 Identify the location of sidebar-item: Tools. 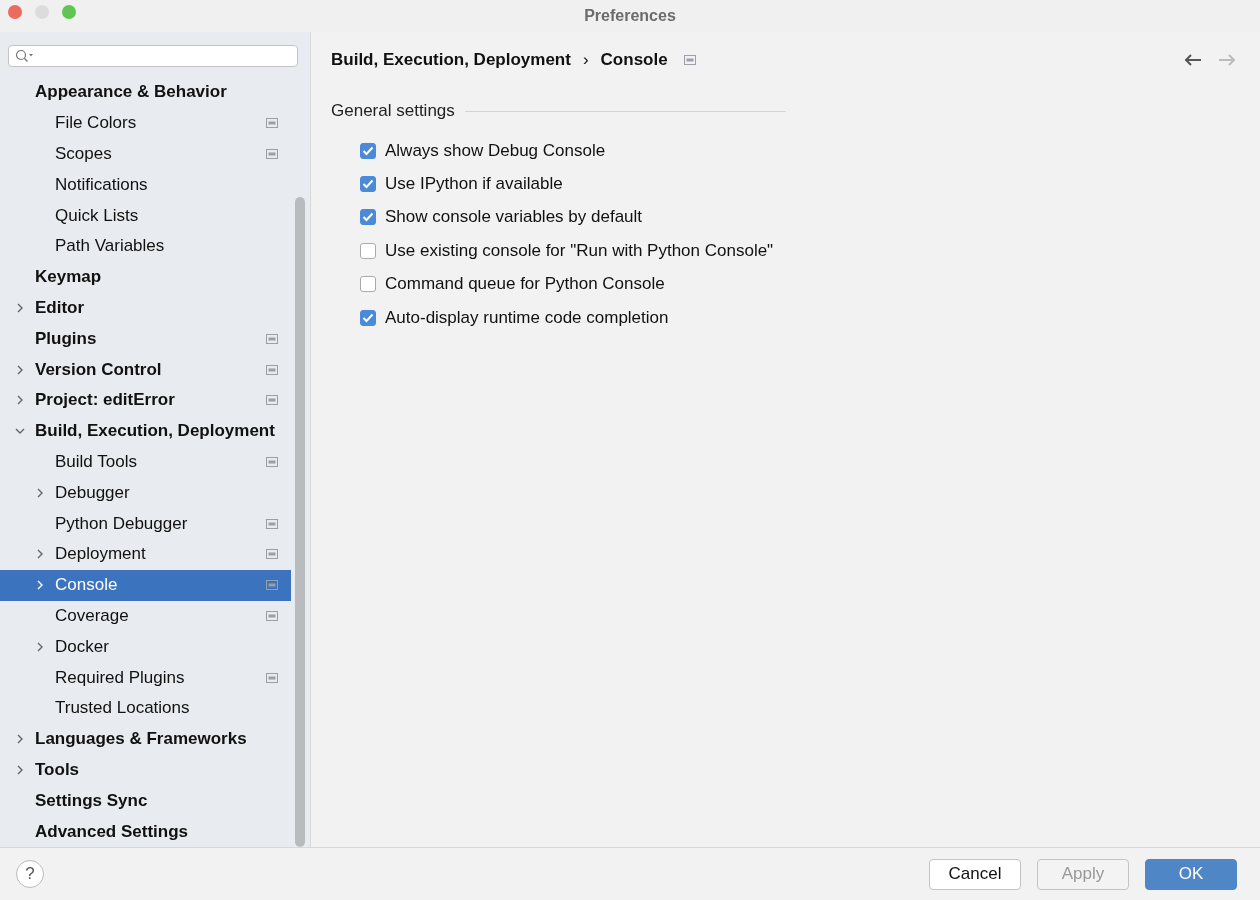
(145, 770).